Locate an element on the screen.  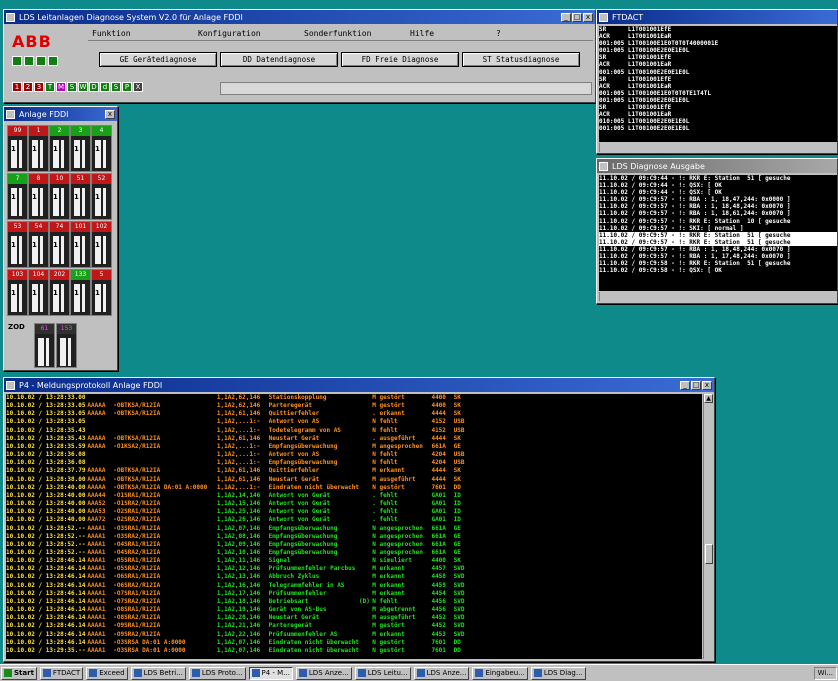
node-153: 153 is located at coordinates (66, 345).